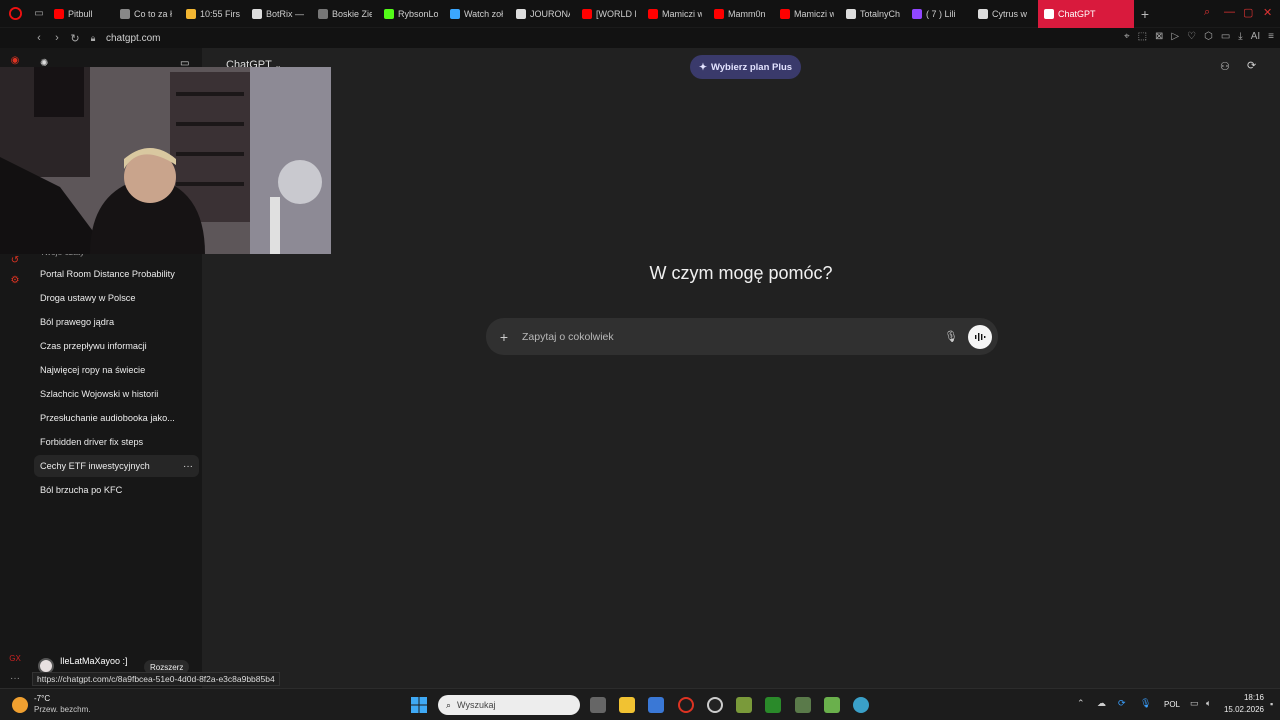 Image resolution: width=1280 pixels, height=720 pixels. I want to click on tab-label: ( 7 ) Lili, so click(941, 13).